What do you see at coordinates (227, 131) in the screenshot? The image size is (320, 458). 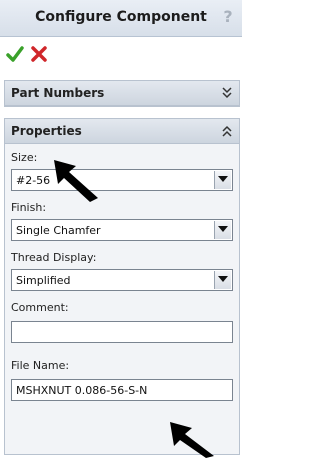 I see `double-chevron-up-icon` at bounding box center [227, 131].